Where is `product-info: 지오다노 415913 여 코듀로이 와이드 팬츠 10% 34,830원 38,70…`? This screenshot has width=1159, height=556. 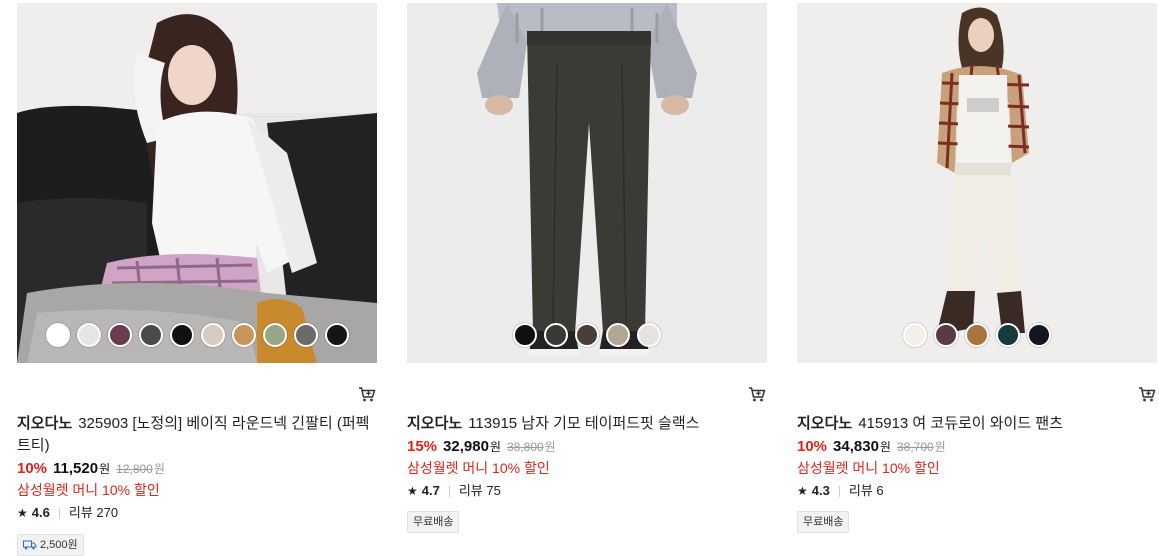 product-info: 지오다노 415913 여 코듀로이 와이드 팬츠 10% 34,830원 38,70… is located at coordinates (977, 473).